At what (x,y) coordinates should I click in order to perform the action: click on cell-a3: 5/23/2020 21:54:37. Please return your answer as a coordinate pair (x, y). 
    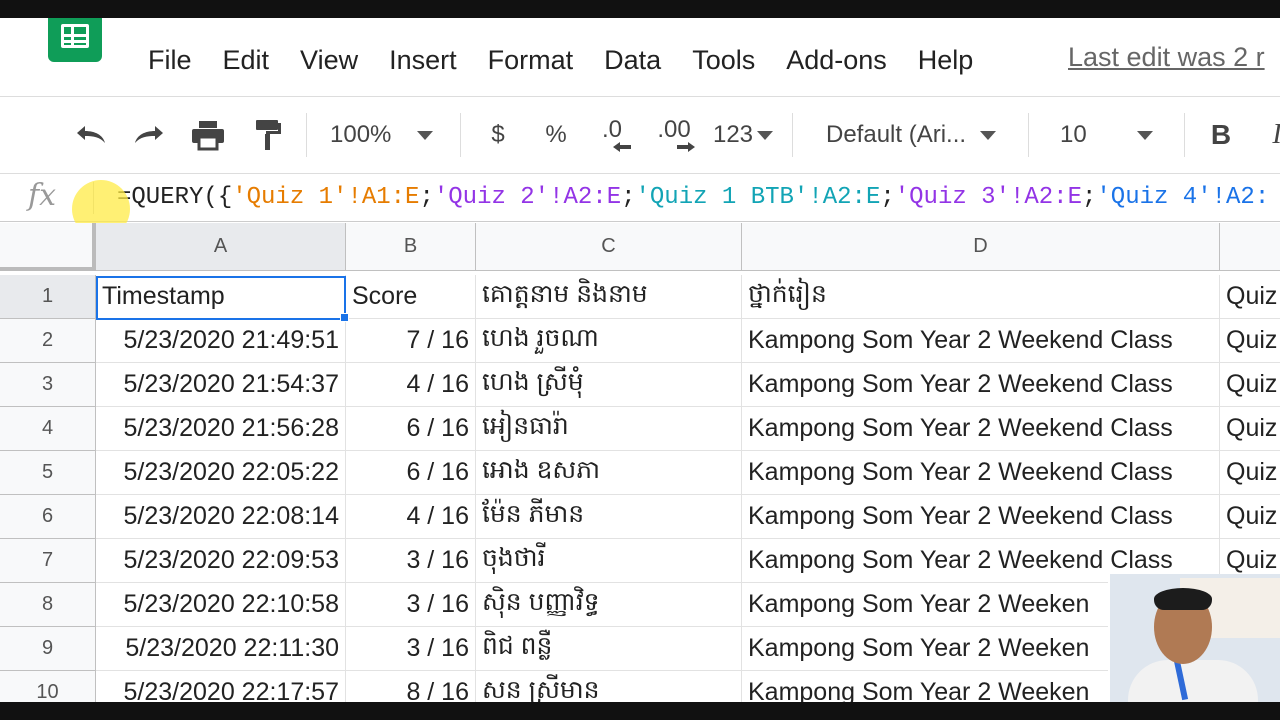
    Looking at the image, I should click on (221, 385).